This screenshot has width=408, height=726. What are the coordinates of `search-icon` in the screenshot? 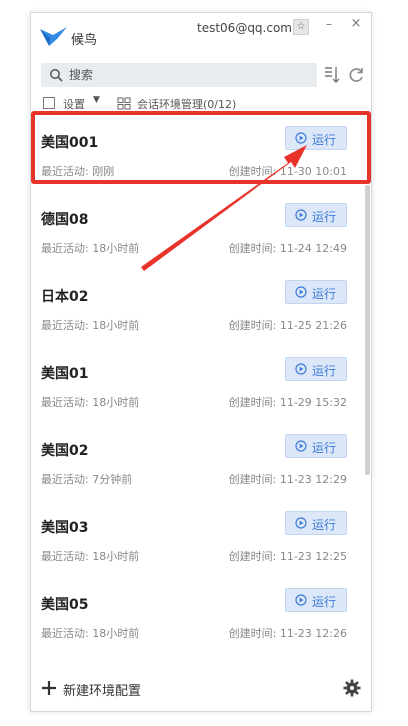 It's located at (56, 75).